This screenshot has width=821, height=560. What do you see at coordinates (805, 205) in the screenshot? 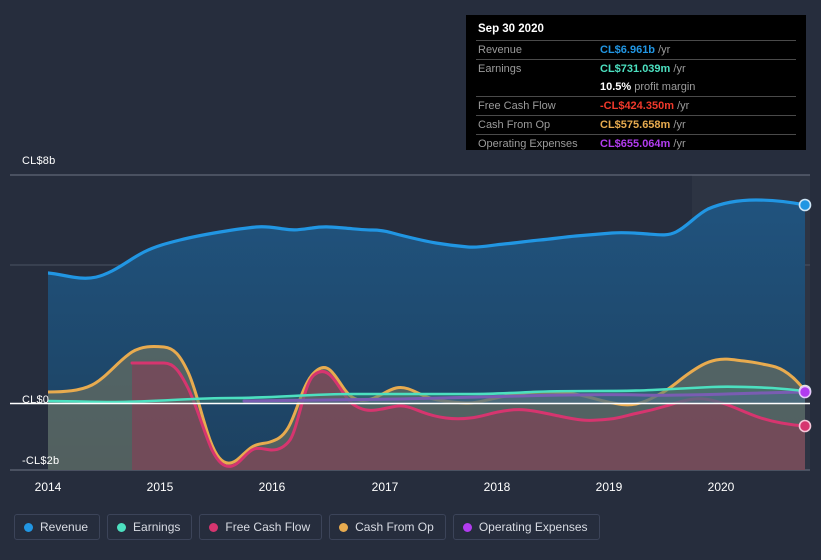
I see `endpoint-revenue` at bounding box center [805, 205].